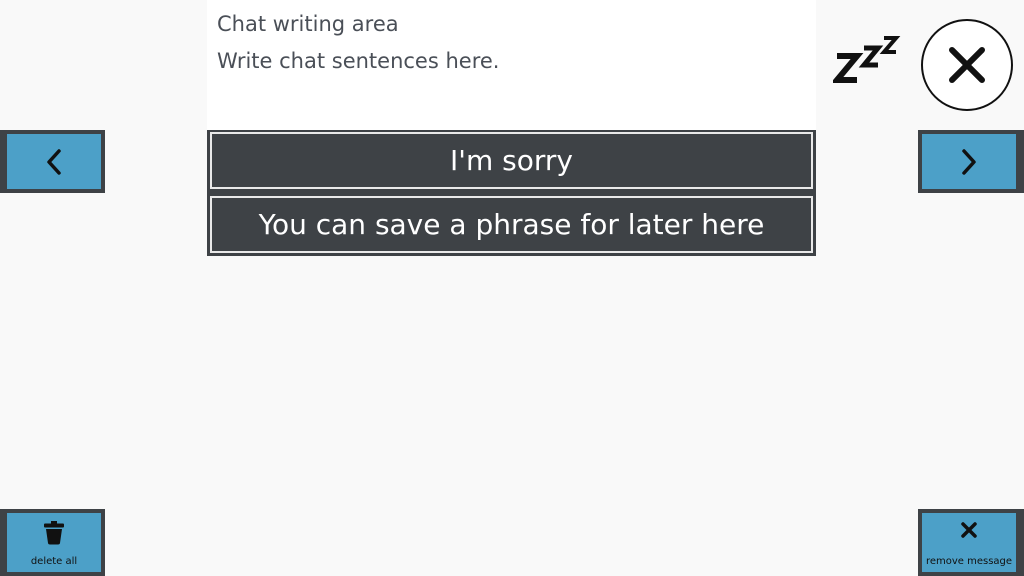 The image size is (1024, 576). I want to click on remove-message-button: remove message, so click(971, 542).